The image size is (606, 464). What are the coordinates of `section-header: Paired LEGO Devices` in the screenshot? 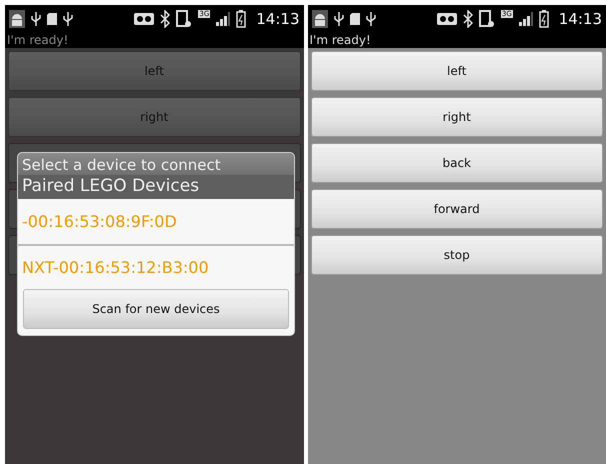 It's located at (156, 187).